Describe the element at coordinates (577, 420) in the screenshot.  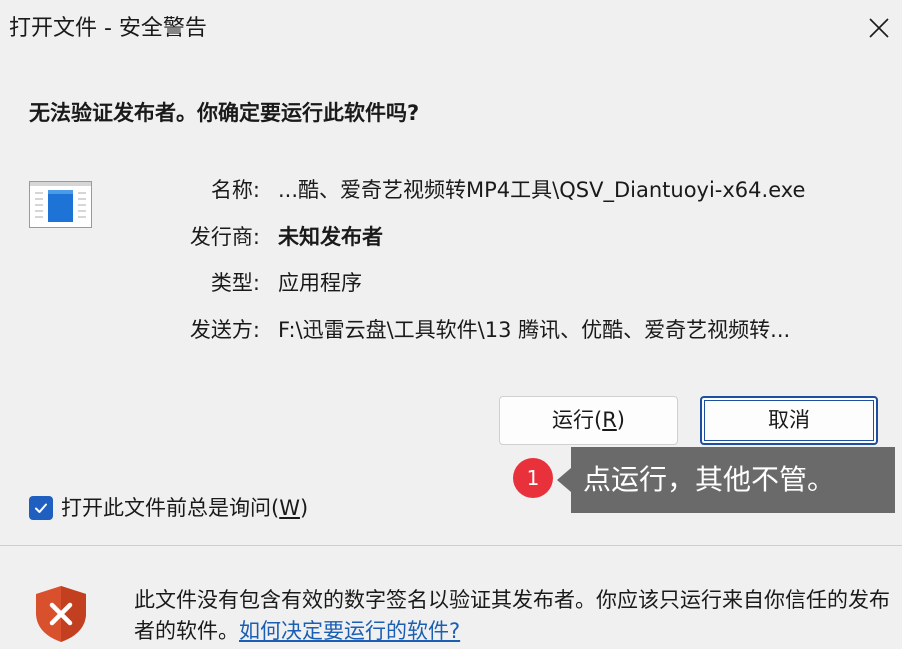
I see `run-label-prefix: 运行(` at that location.